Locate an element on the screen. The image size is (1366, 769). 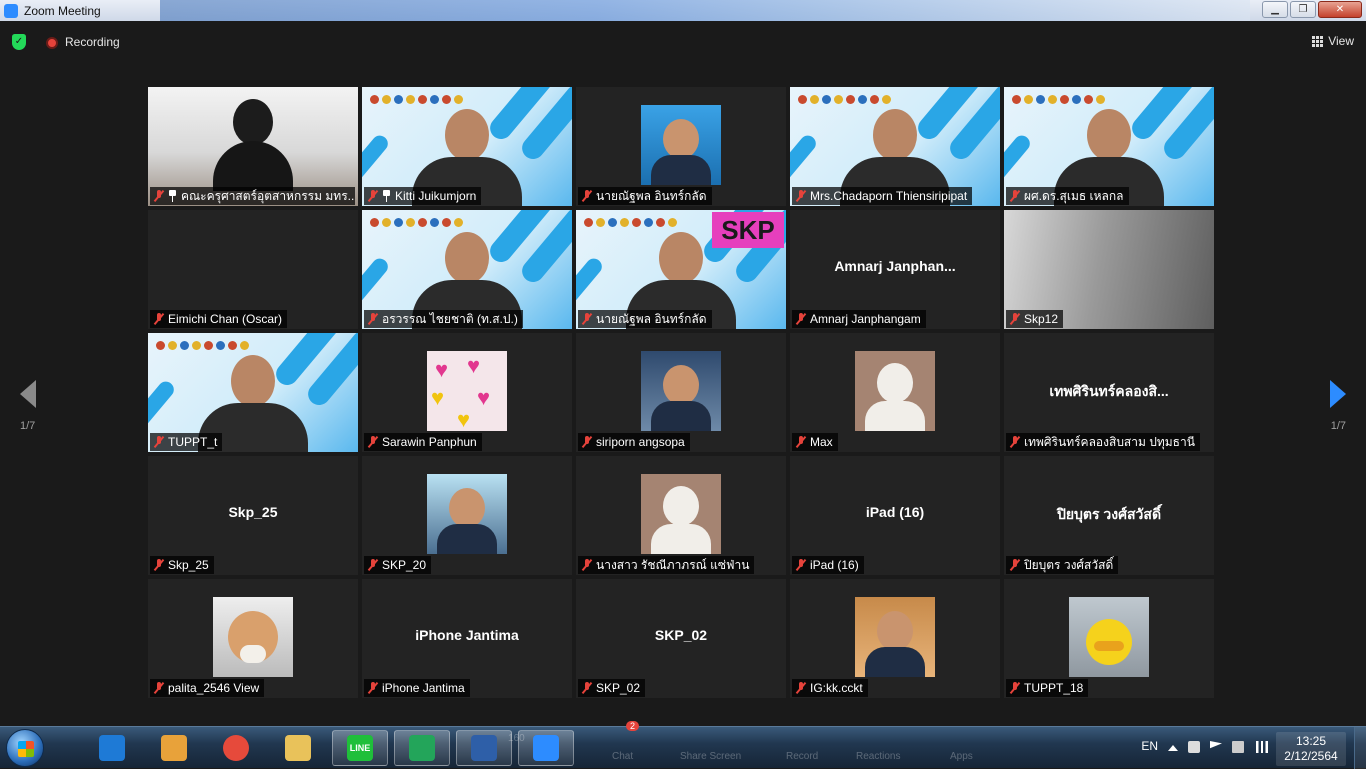
volume-muted-icon is located at coordinates (1194, 747).